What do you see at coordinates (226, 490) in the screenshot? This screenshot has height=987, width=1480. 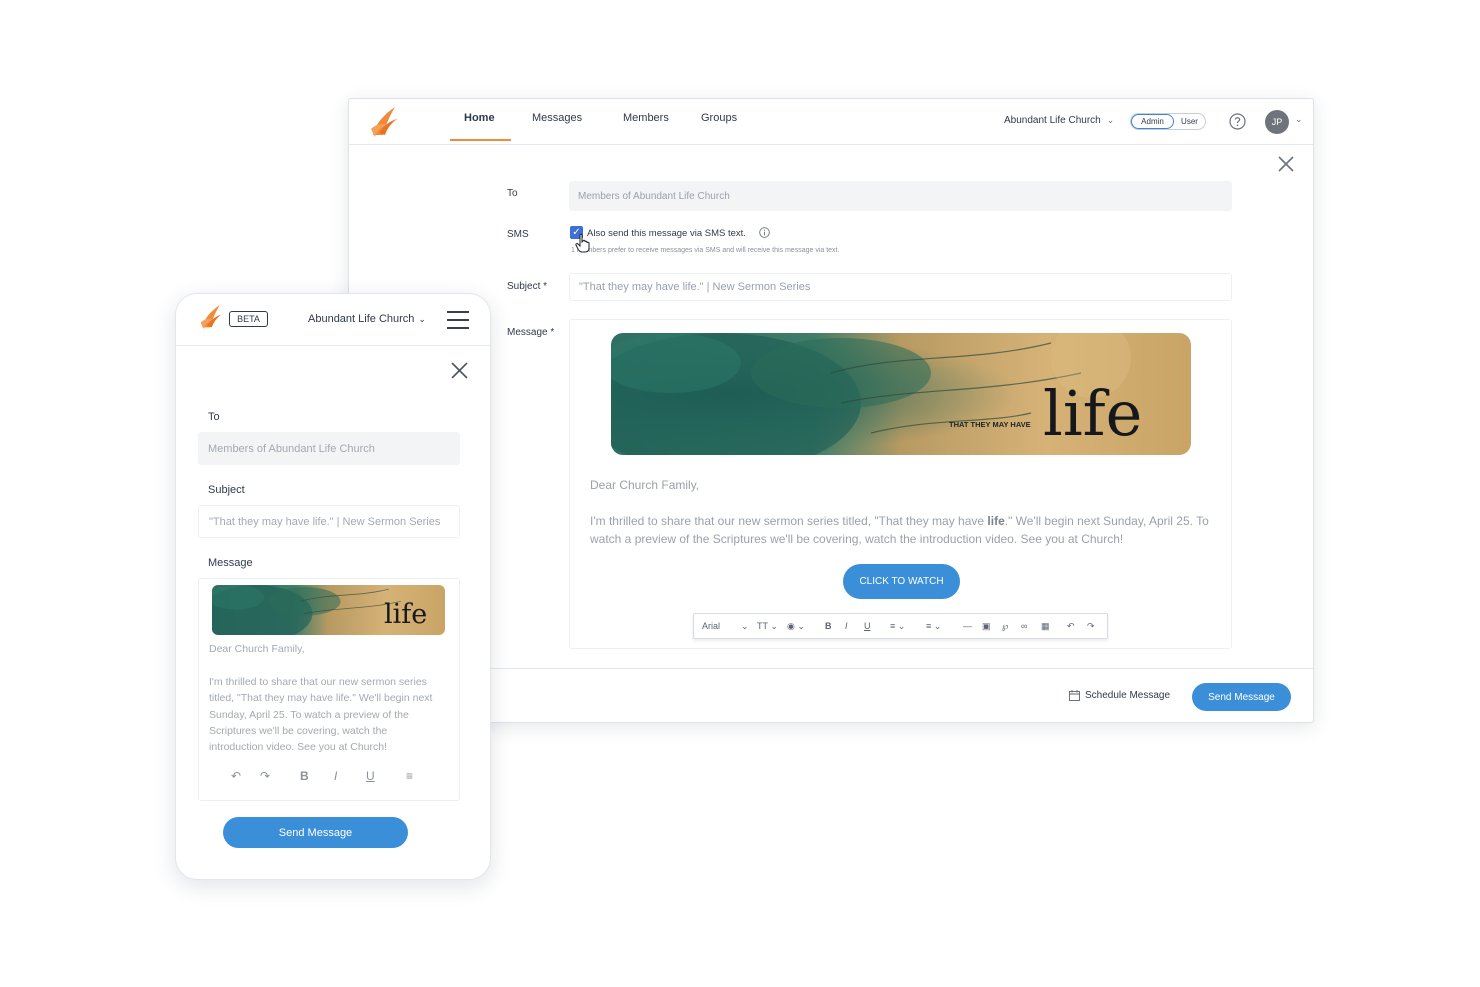 I see `subject-label: Subject` at bounding box center [226, 490].